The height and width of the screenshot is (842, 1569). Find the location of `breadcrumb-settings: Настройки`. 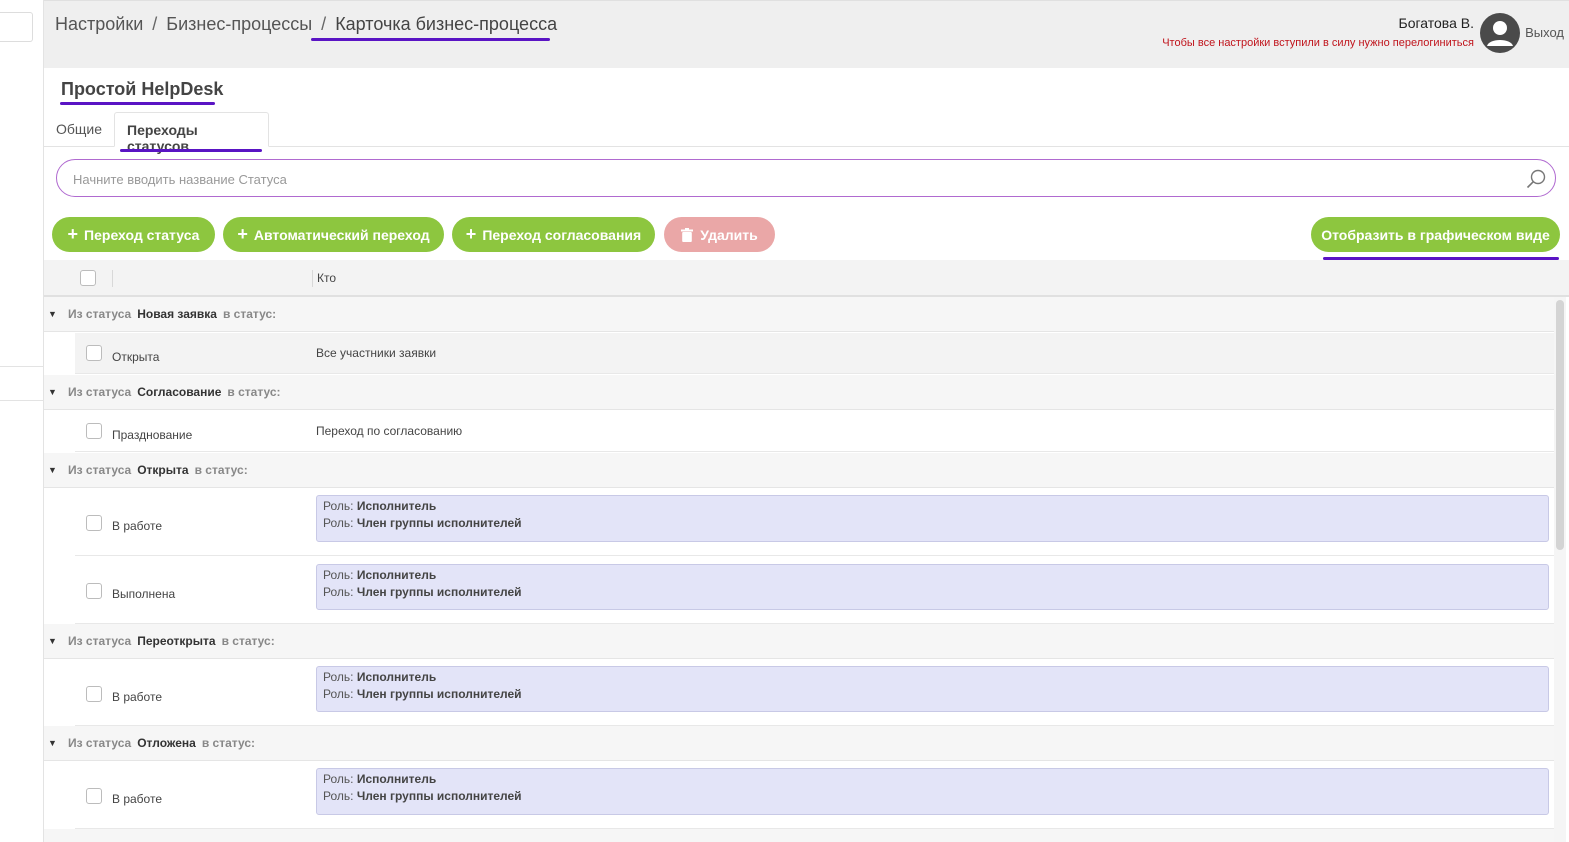

breadcrumb-settings: Настройки is located at coordinates (99, 24).